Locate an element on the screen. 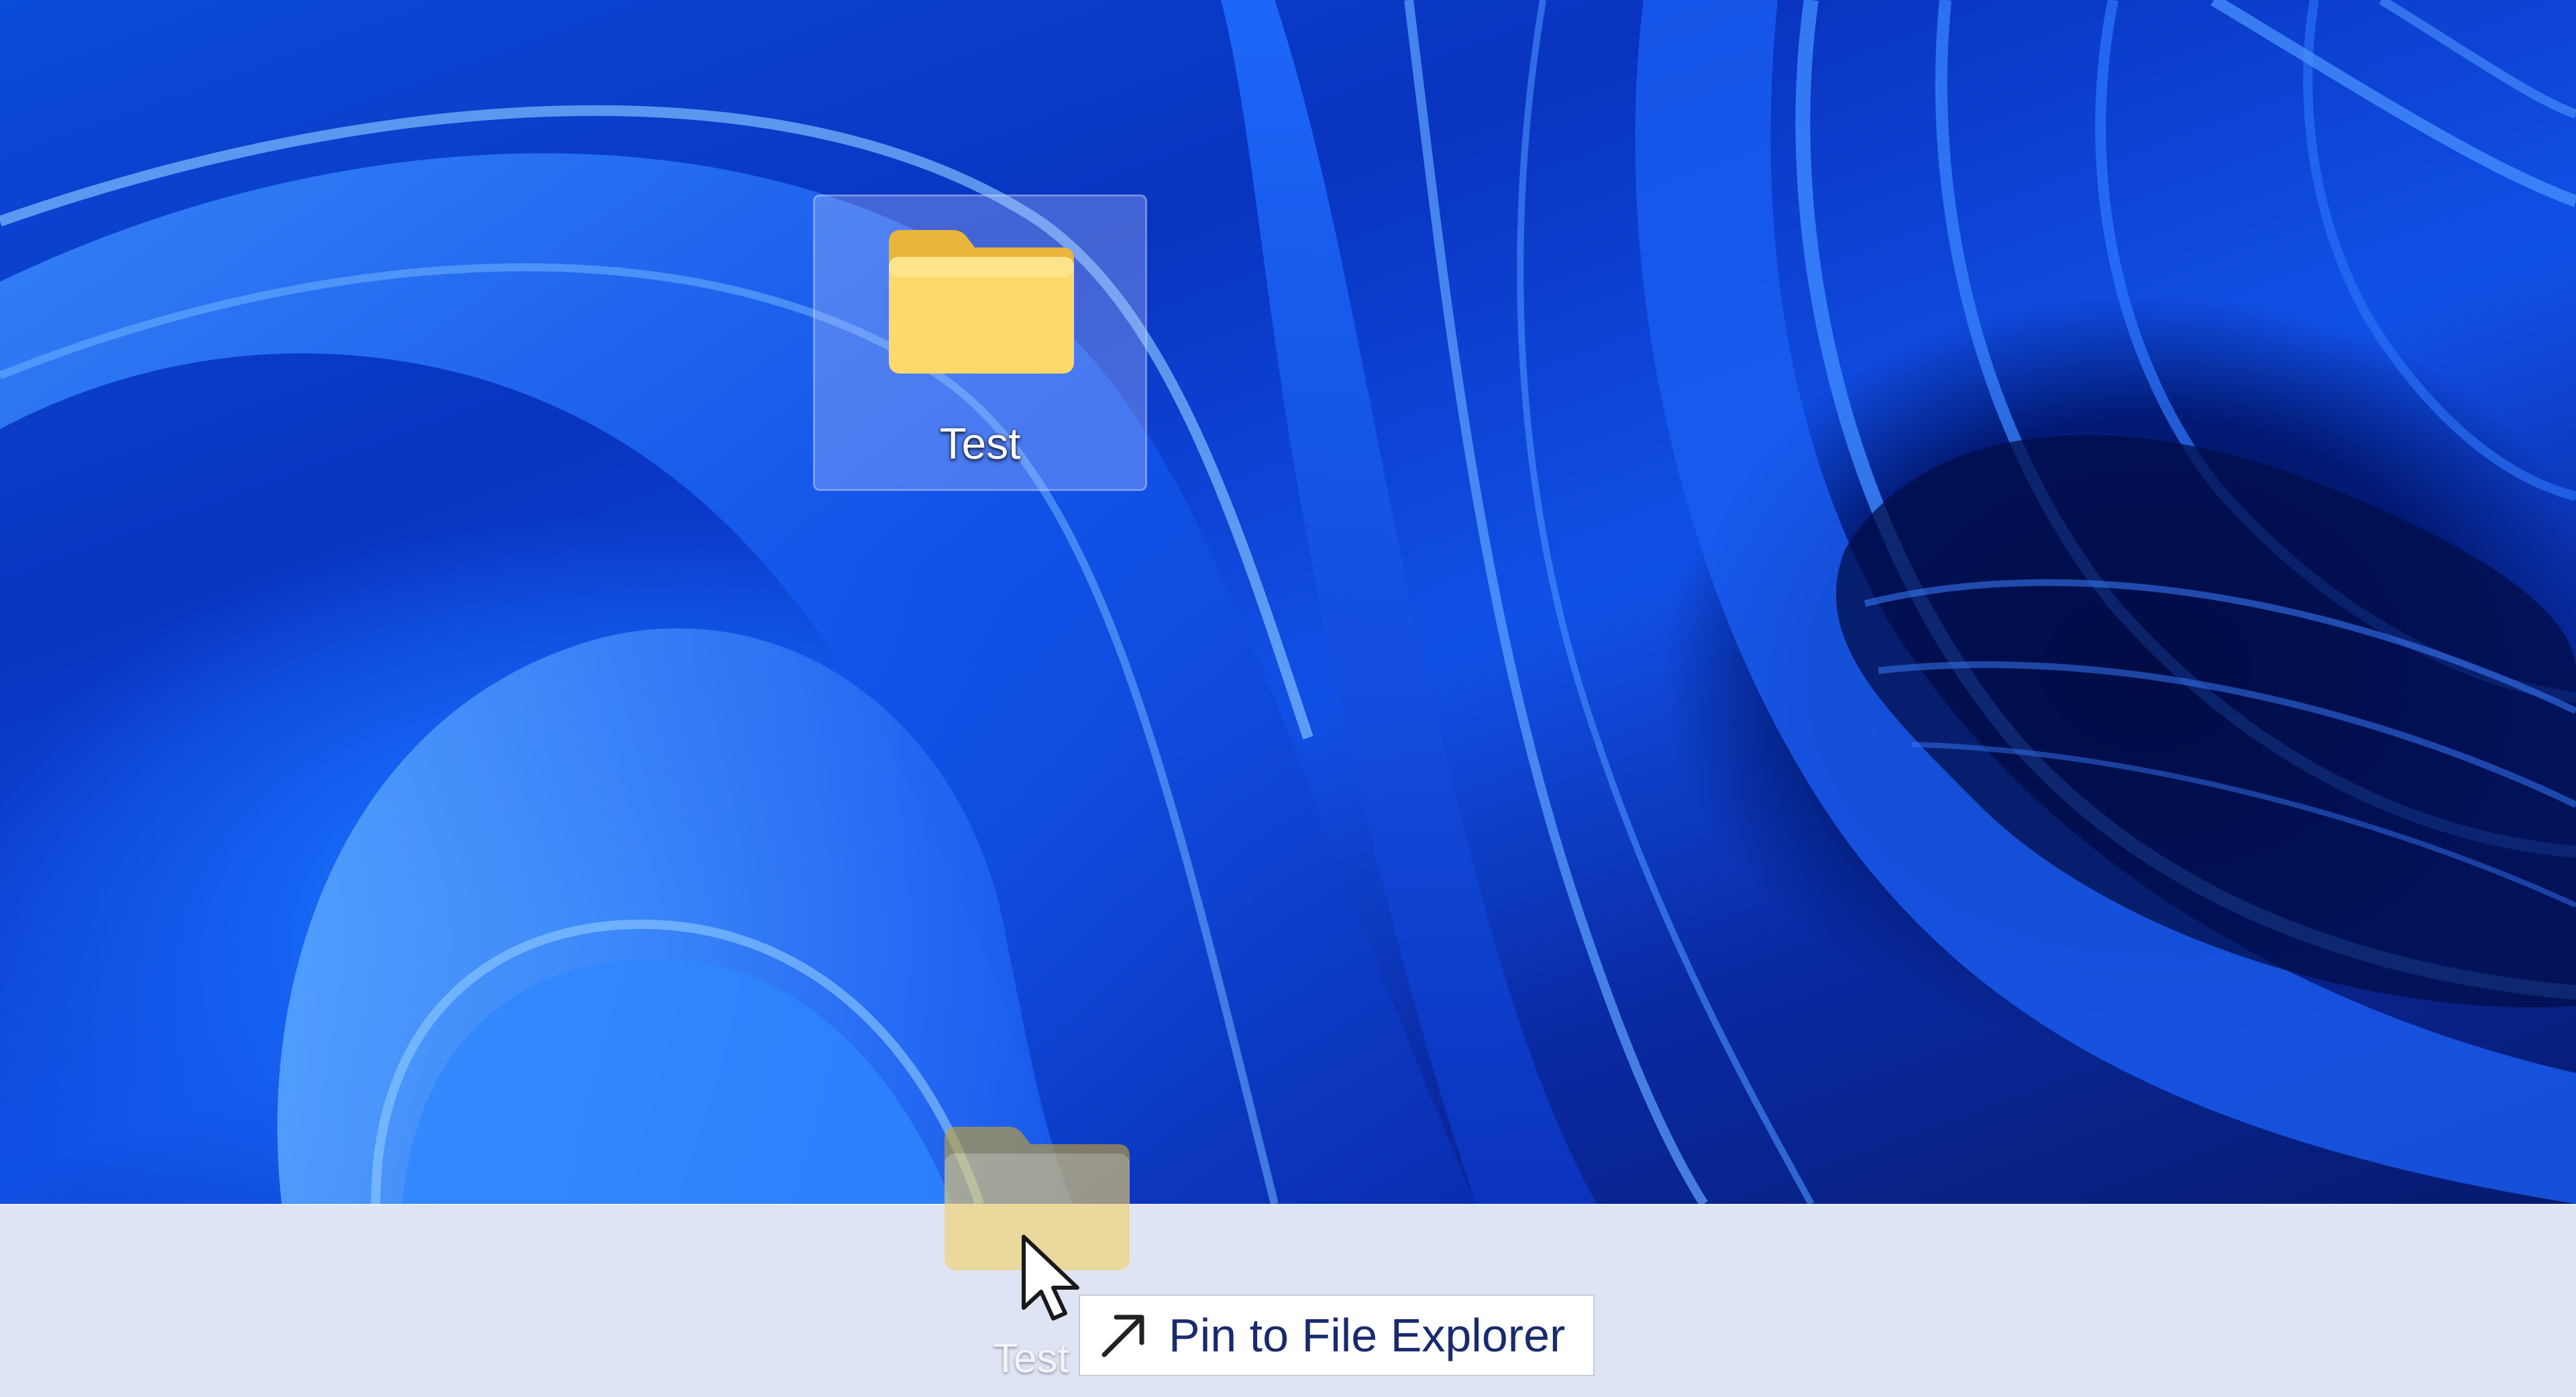 The height and width of the screenshot is (1397, 2576). mouse-cursor-icon is located at coordinates (1050, 1278).